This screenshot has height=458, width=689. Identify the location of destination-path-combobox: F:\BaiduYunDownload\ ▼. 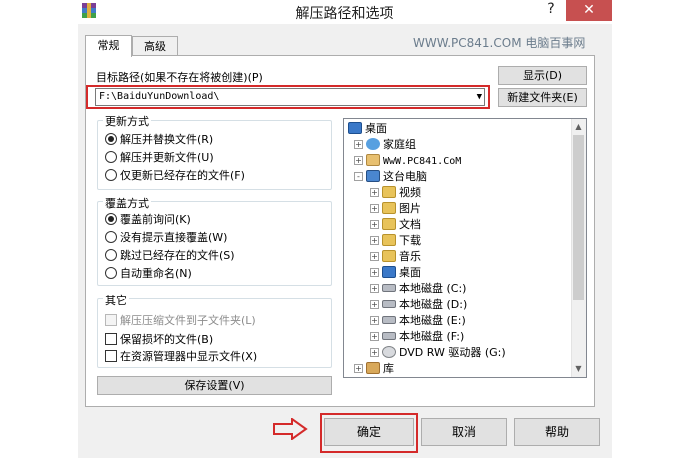
(290, 97).